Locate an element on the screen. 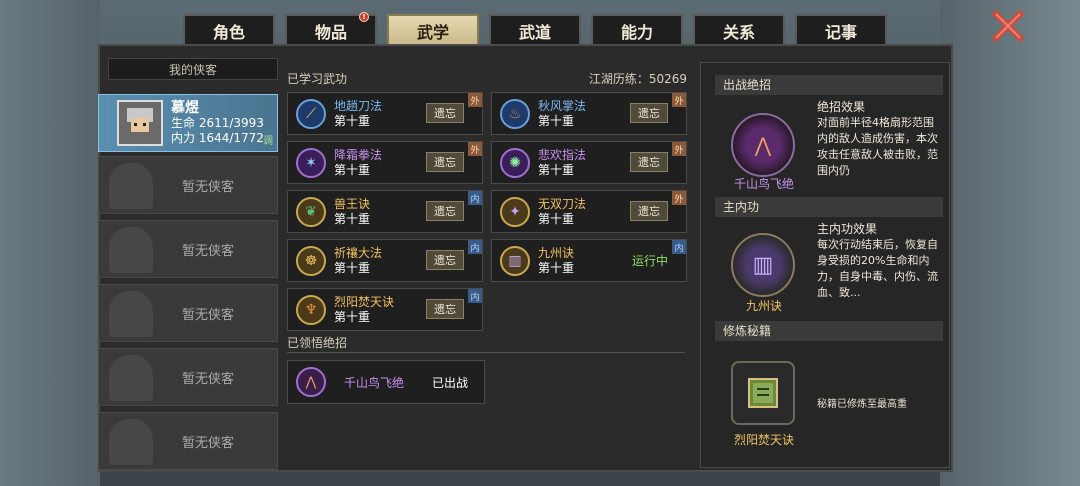  avatar is located at coordinates (140, 123).